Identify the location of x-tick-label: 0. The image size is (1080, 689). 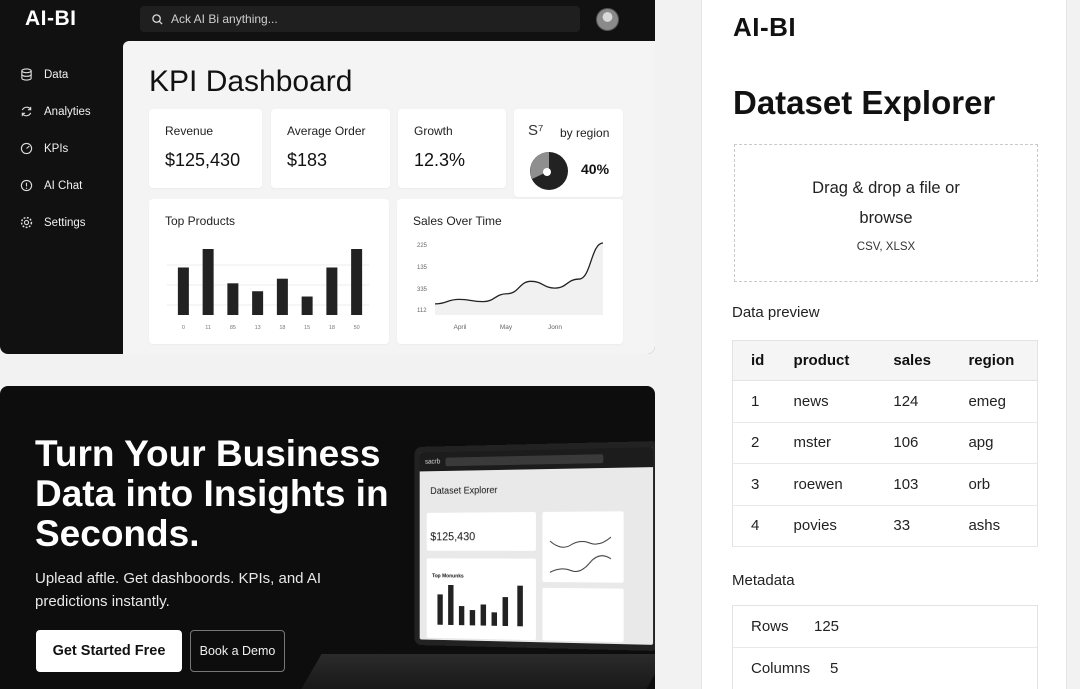
(183, 328).